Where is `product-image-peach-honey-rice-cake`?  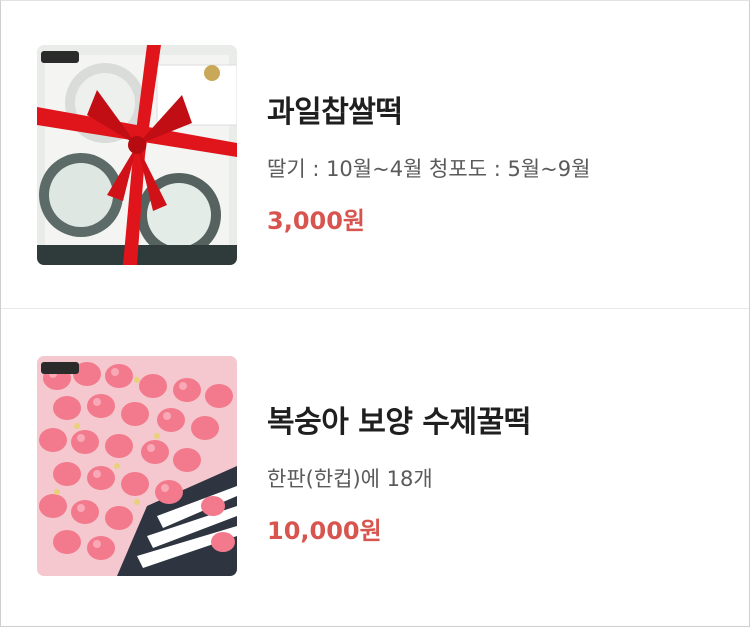
product-image-peach-honey-rice-cake is located at coordinates (137, 466).